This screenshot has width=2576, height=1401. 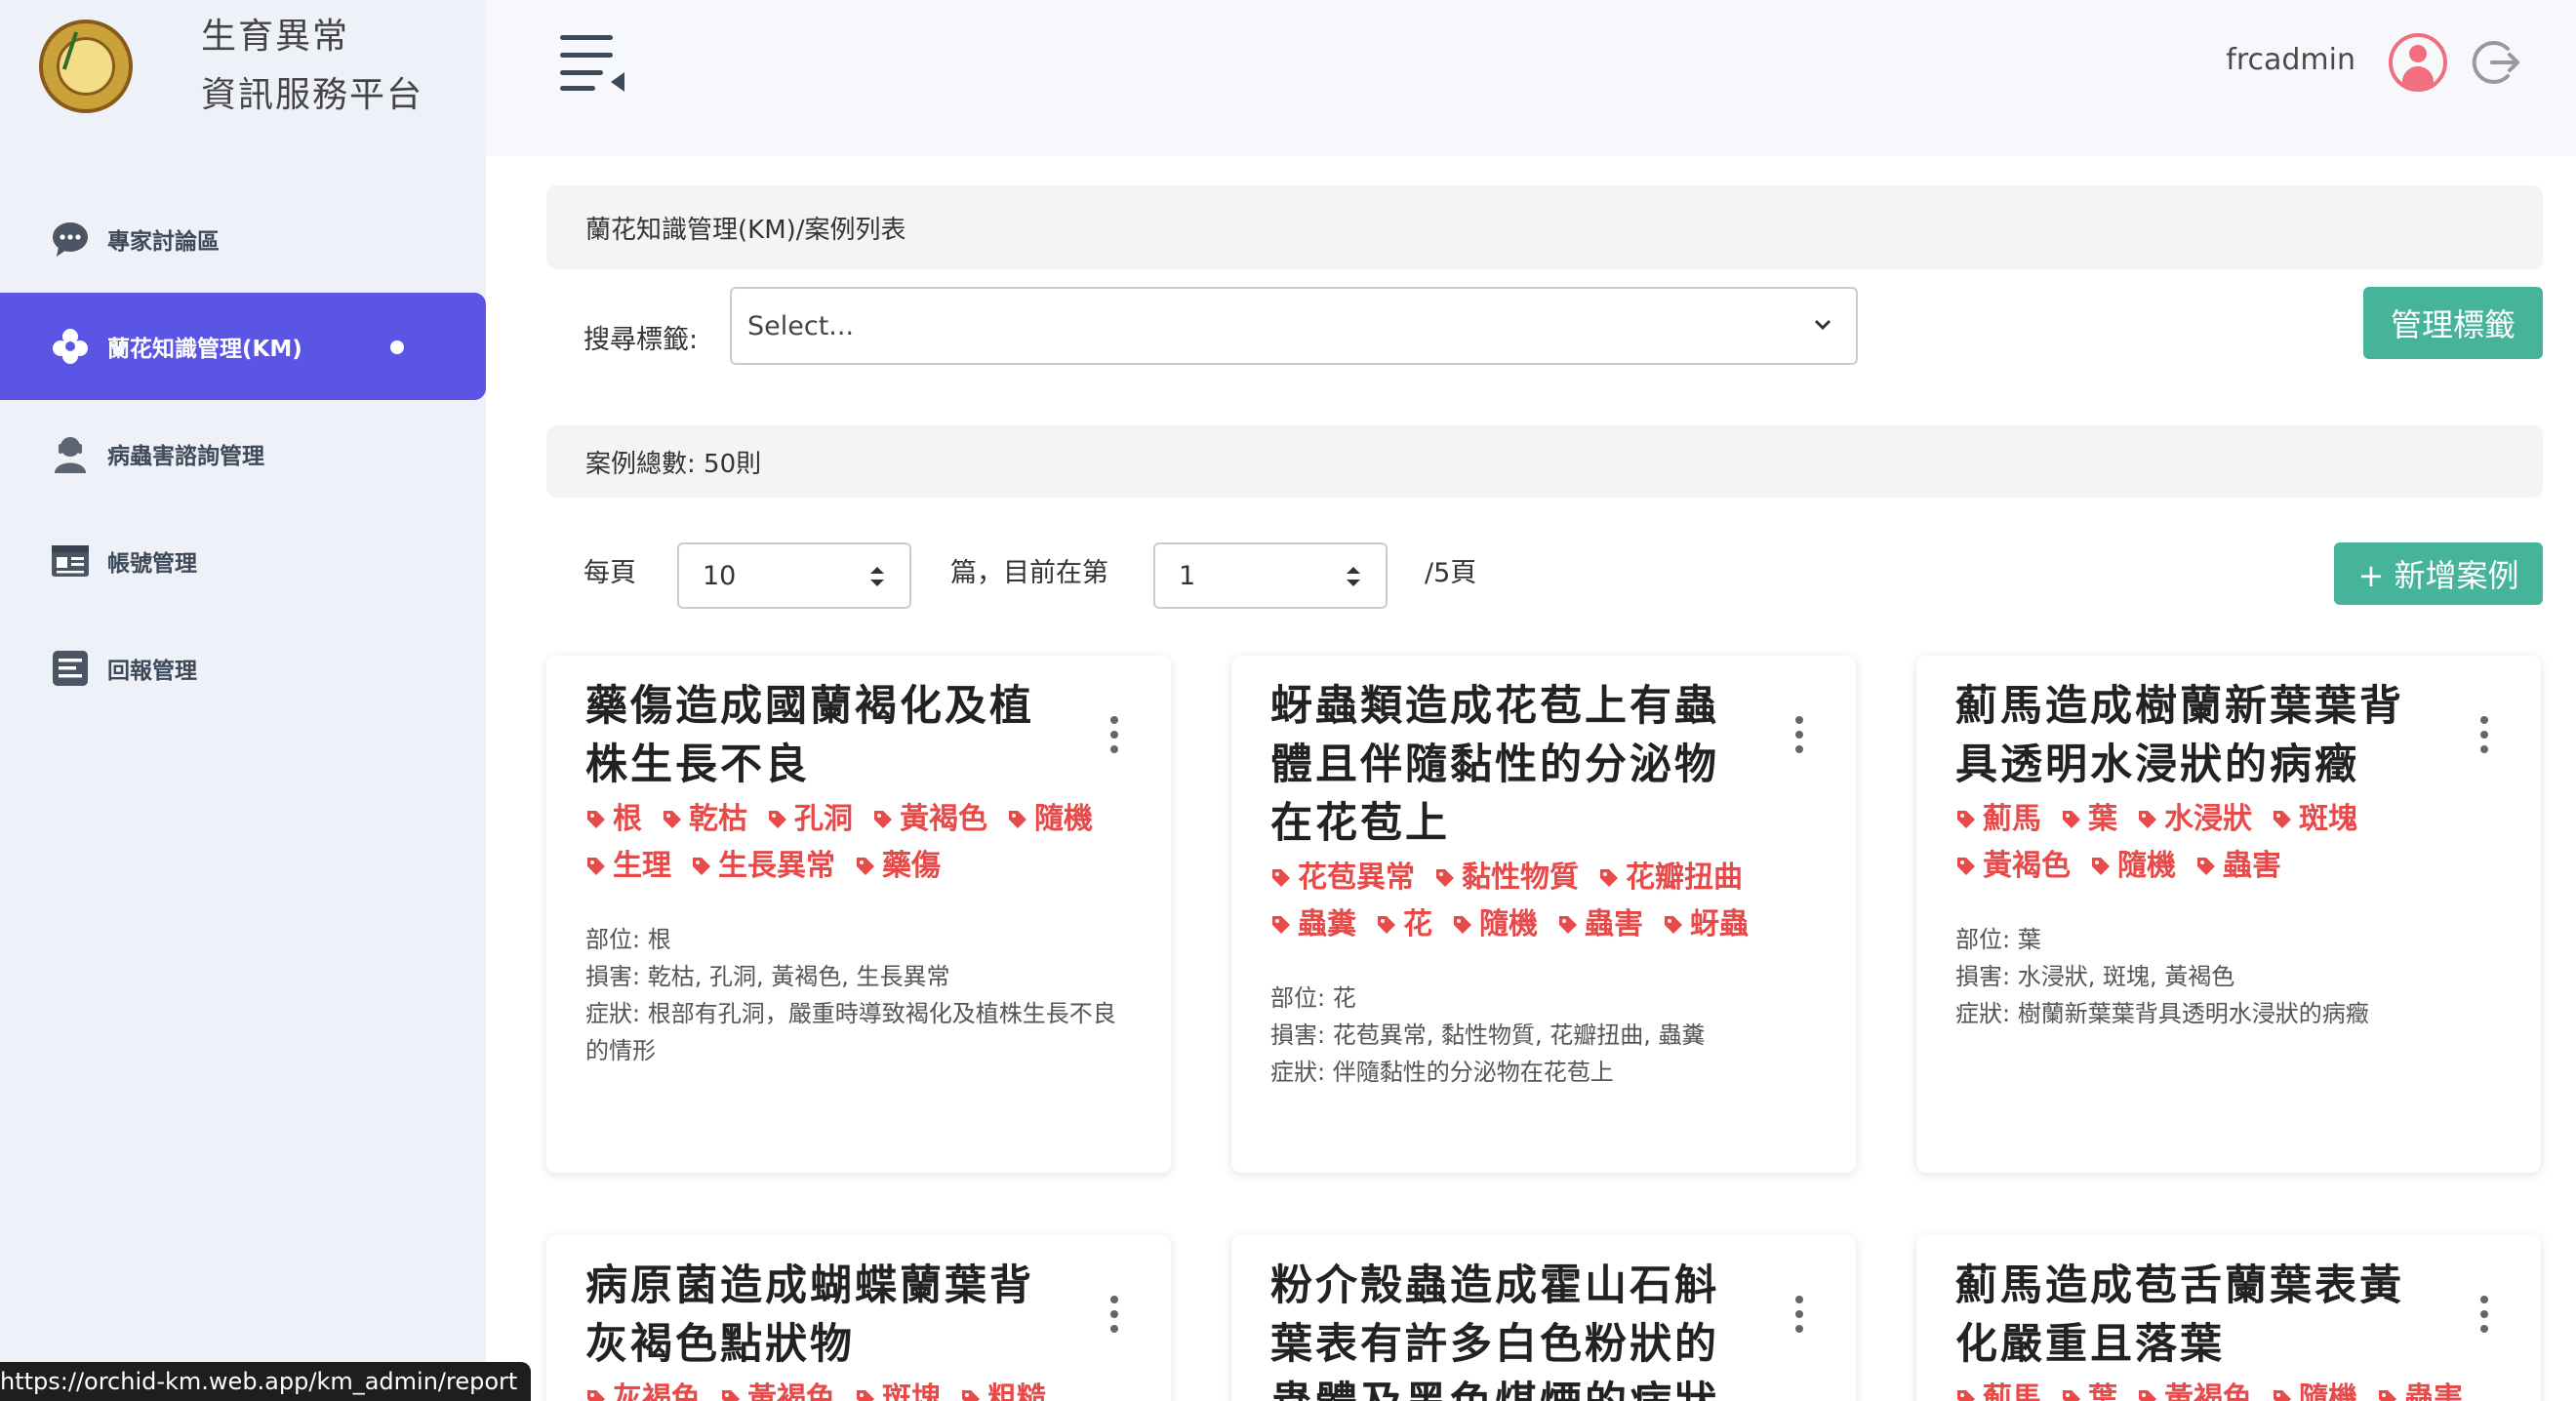 What do you see at coordinates (1017, 1391) in the screenshot?
I see `tag-label: 粗糙` at bounding box center [1017, 1391].